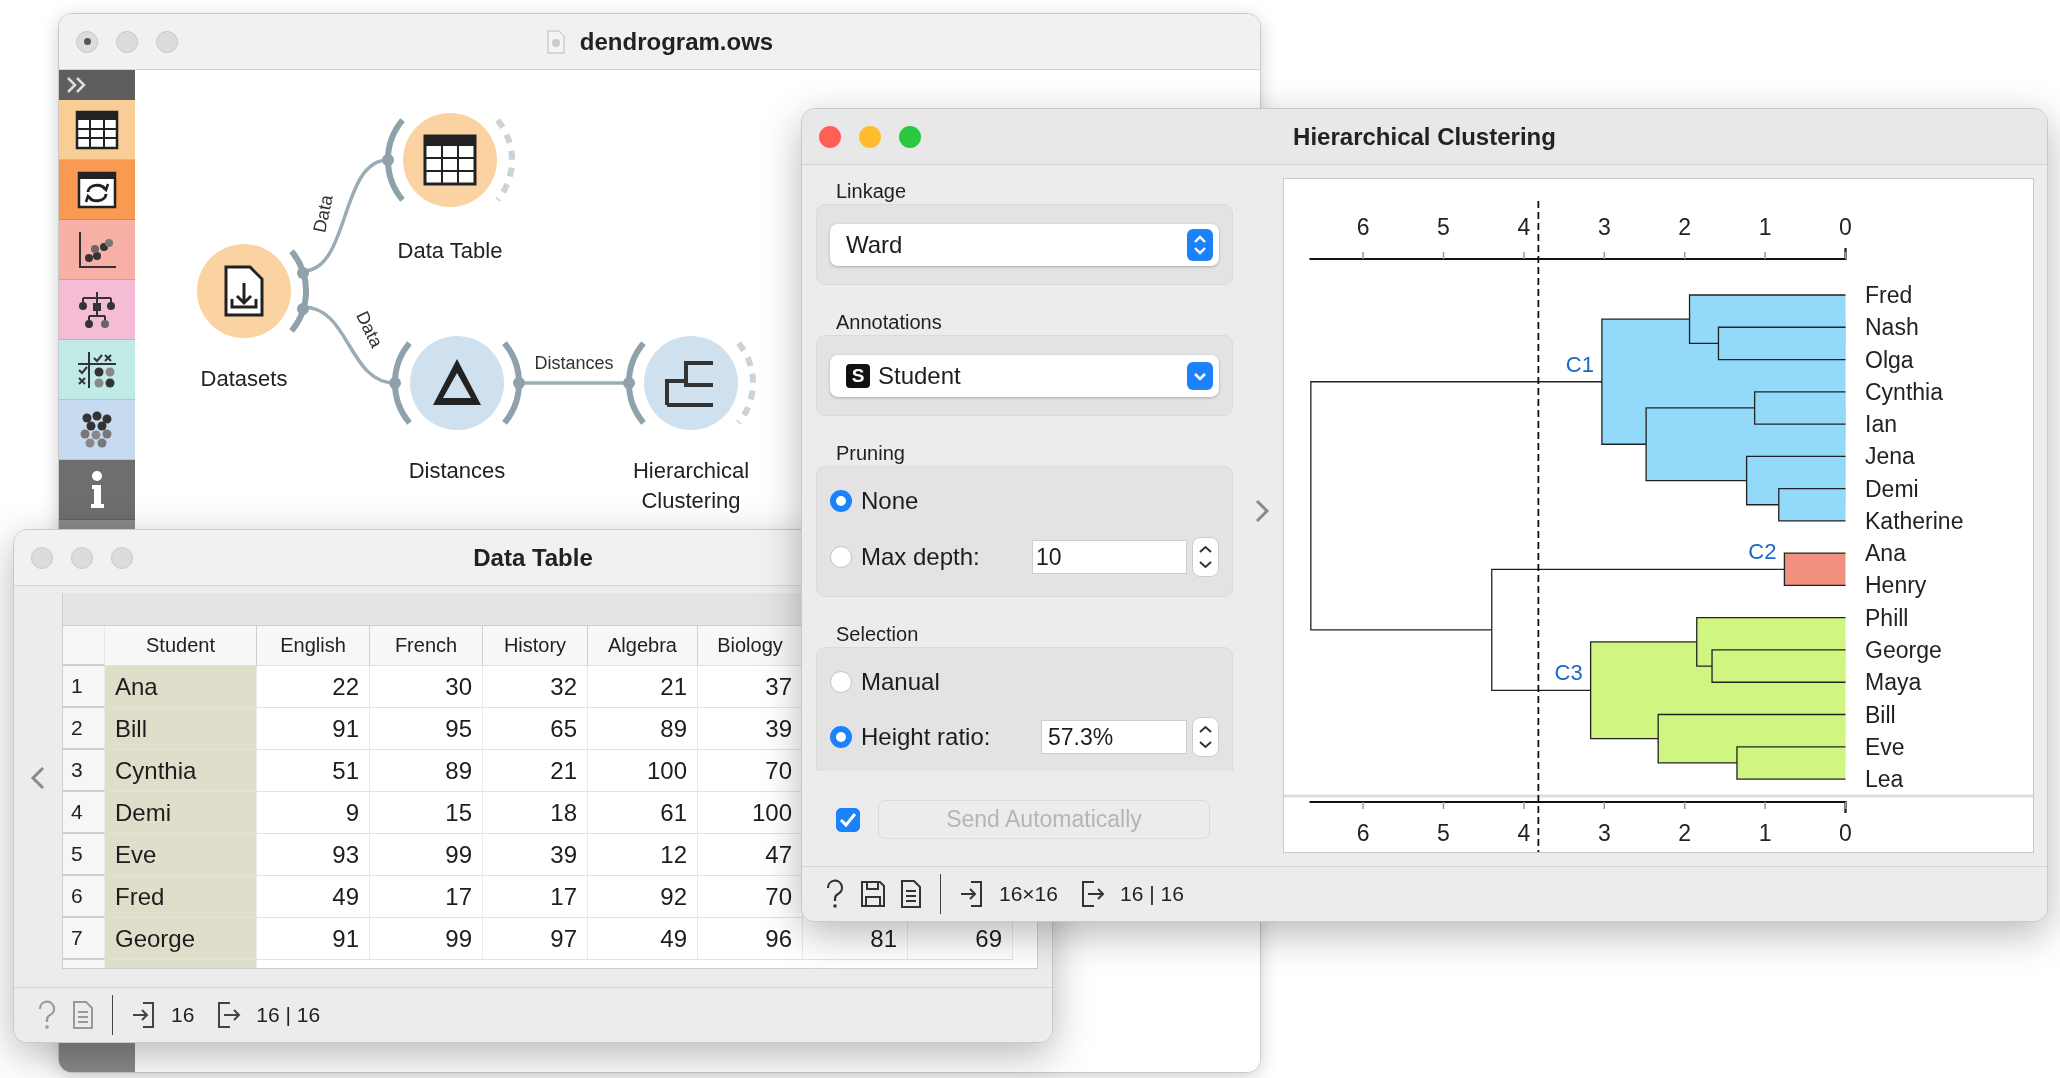  What do you see at coordinates (1443, 227) in the screenshot?
I see `tick-label: 5` at bounding box center [1443, 227].